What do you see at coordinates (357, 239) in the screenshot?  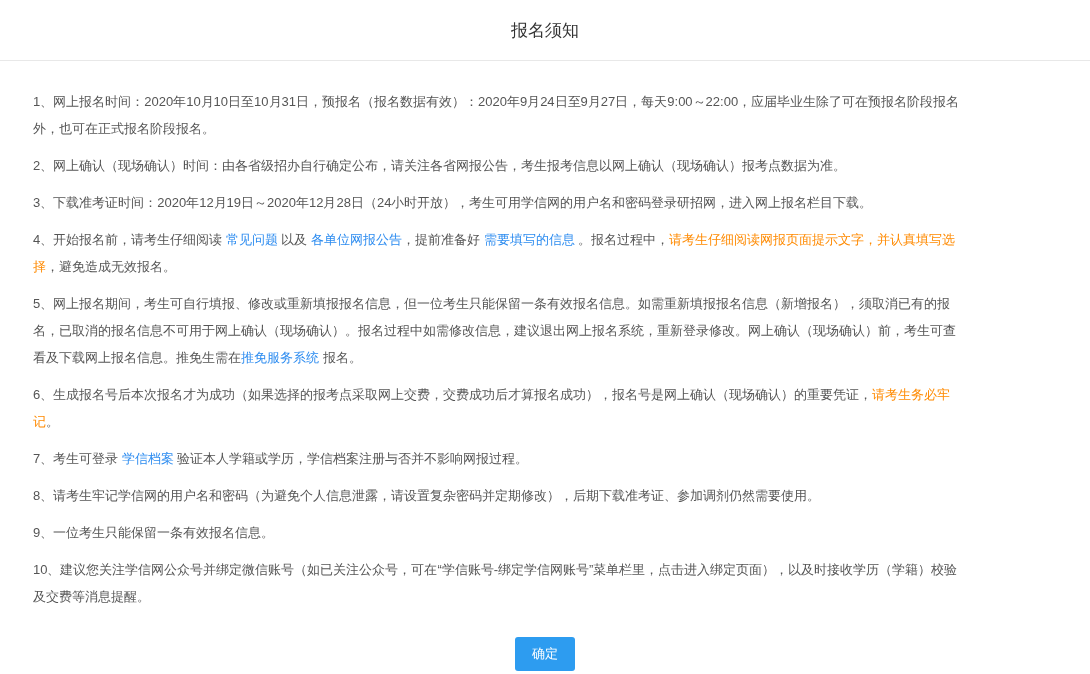 I see `notice-link: 各单位网报公告` at bounding box center [357, 239].